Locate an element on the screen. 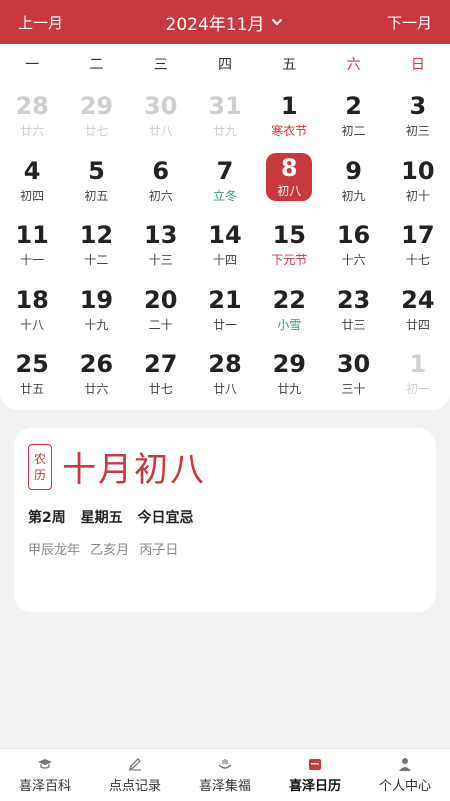  day-number: 24 is located at coordinates (418, 299).